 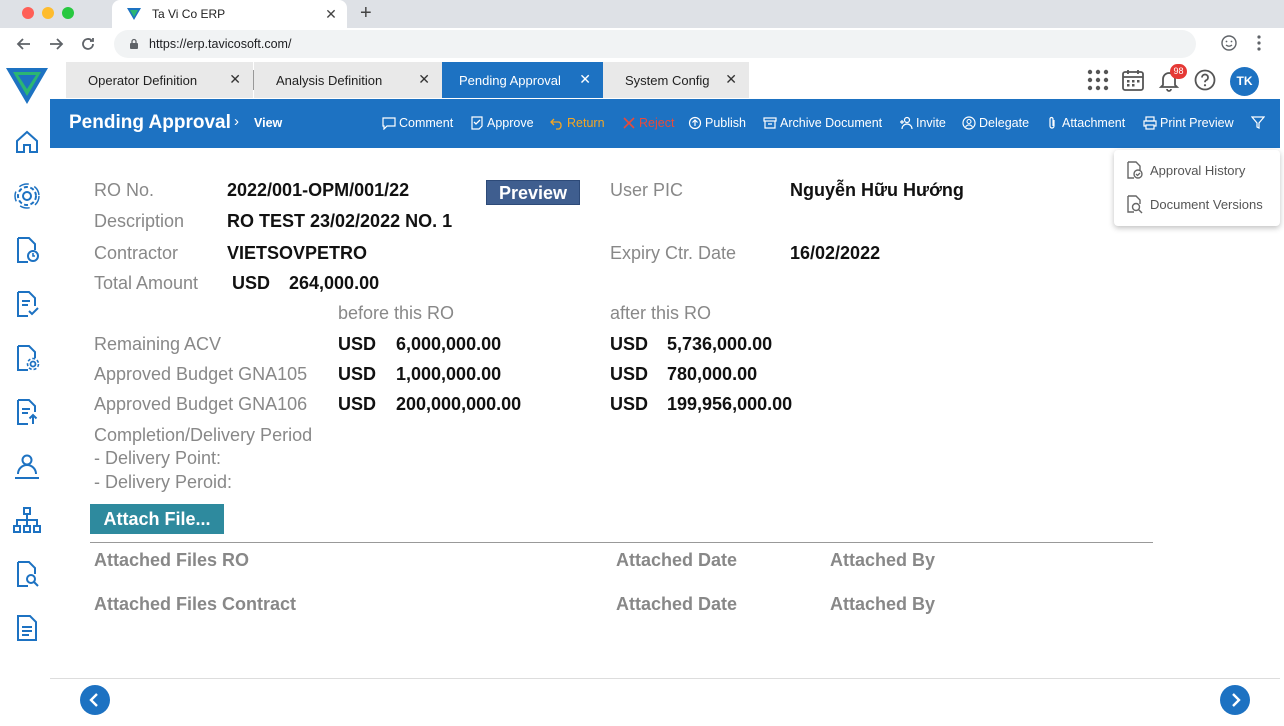 What do you see at coordinates (1198, 170) in the screenshot?
I see `approval-history-label: Approval History` at bounding box center [1198, 170].